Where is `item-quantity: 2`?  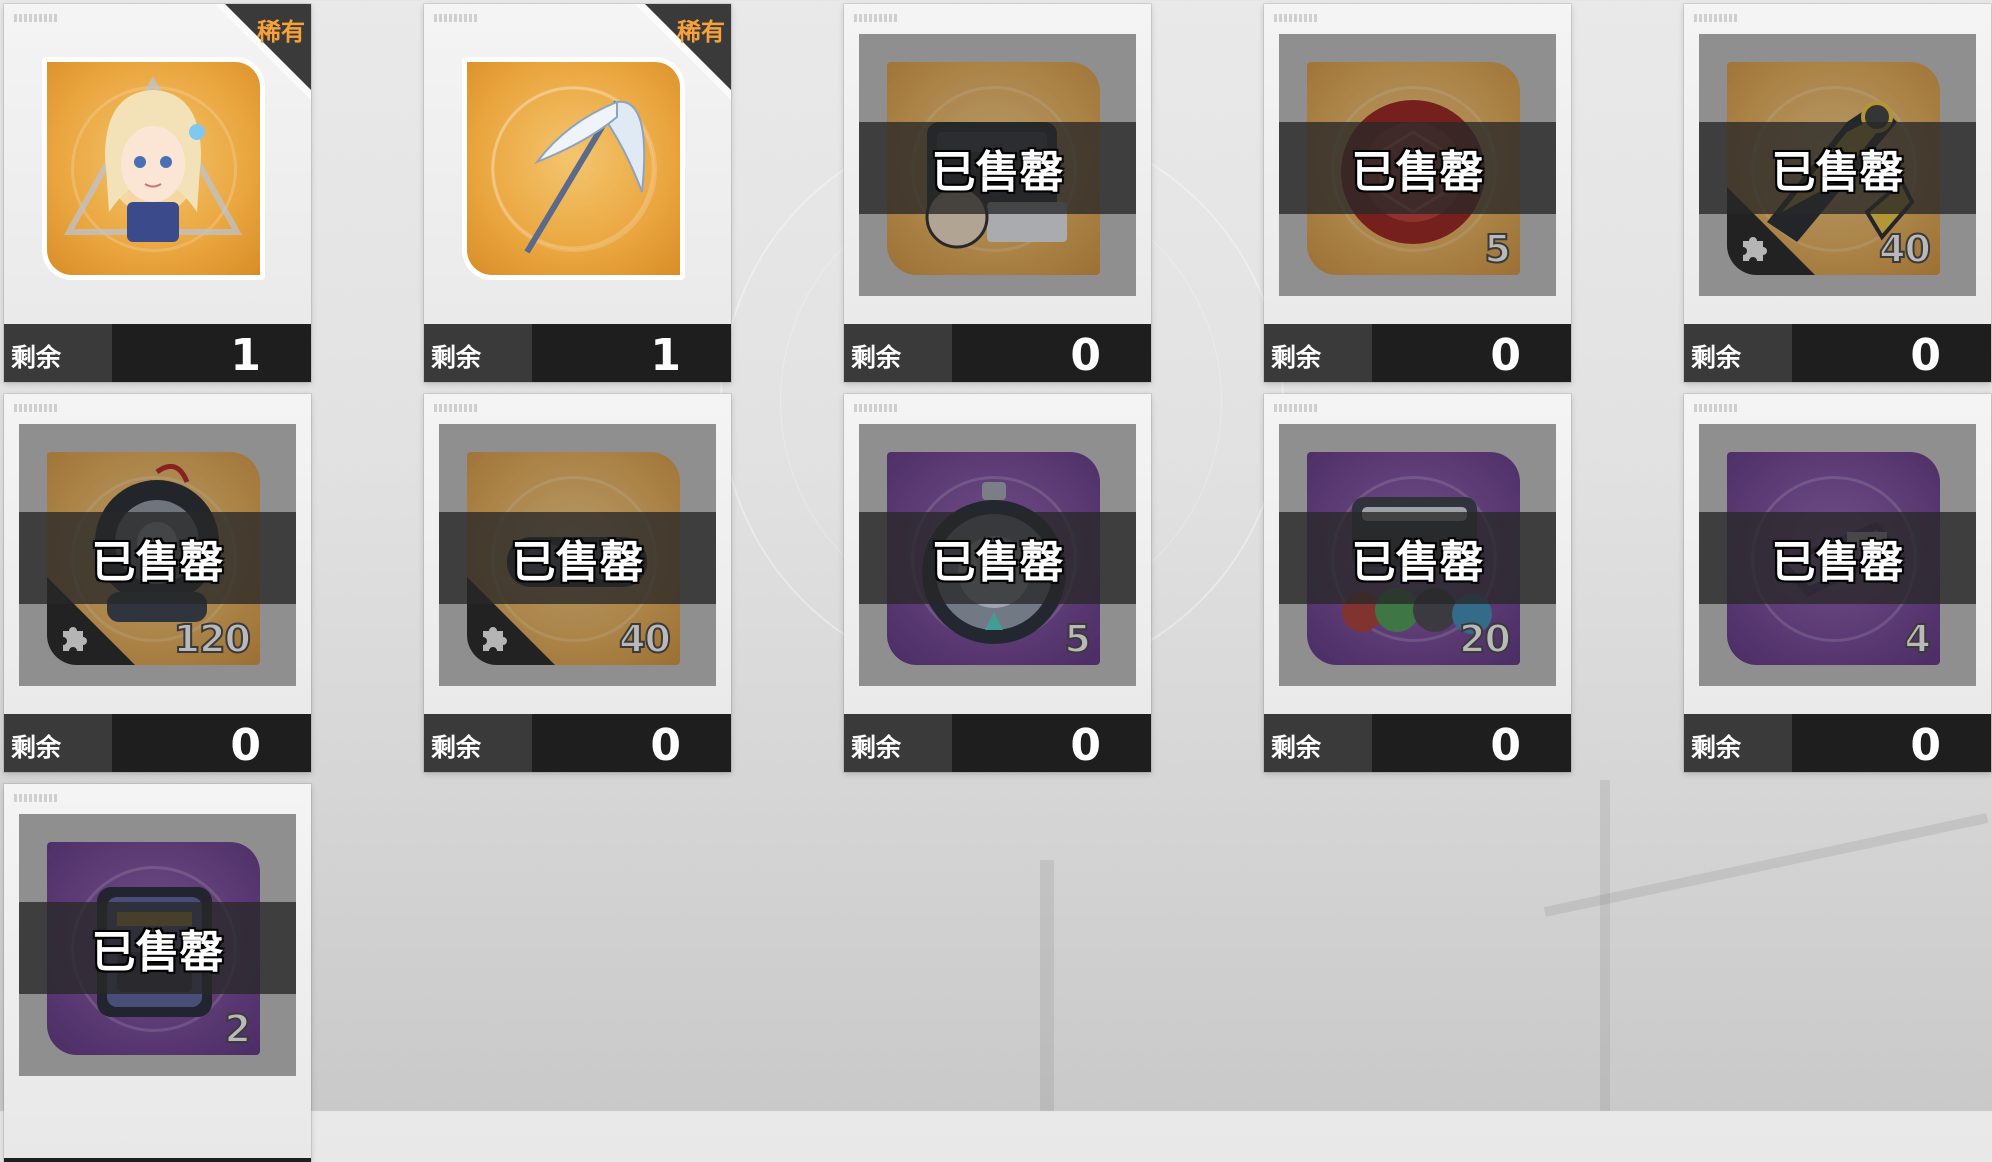 item-quantity: 2 is located at coordinates (238, 1029).